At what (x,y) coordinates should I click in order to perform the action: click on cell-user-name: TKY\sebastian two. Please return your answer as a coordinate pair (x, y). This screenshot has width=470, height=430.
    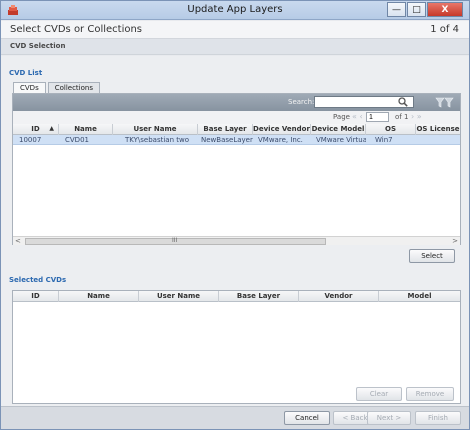
    Looking at the image, I should click on (157, 140).